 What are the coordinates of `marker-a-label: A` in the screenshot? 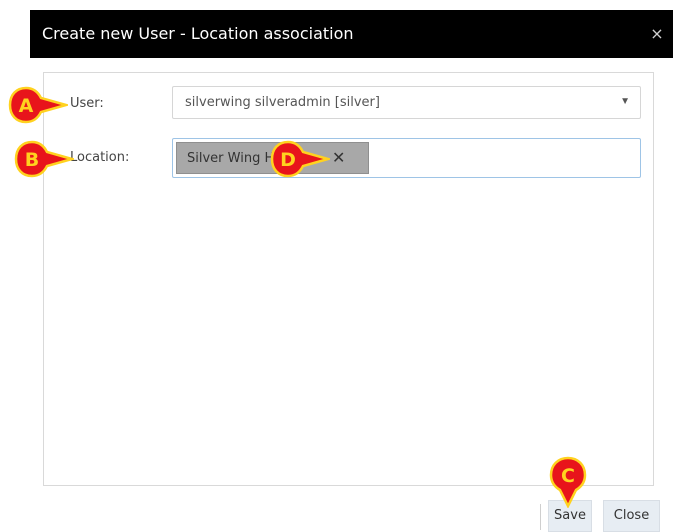 It's located at (26, 106).